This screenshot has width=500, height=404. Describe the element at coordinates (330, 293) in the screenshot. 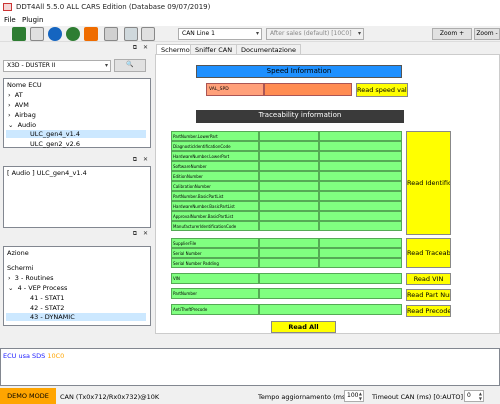

I see `partnumber-value` at that location.